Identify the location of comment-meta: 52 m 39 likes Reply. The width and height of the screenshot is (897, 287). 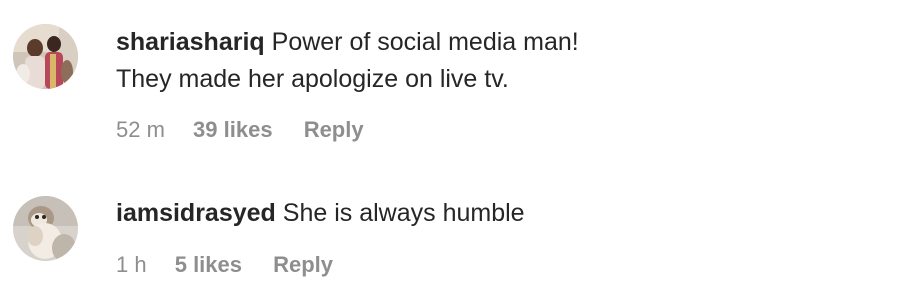
(240, 130).